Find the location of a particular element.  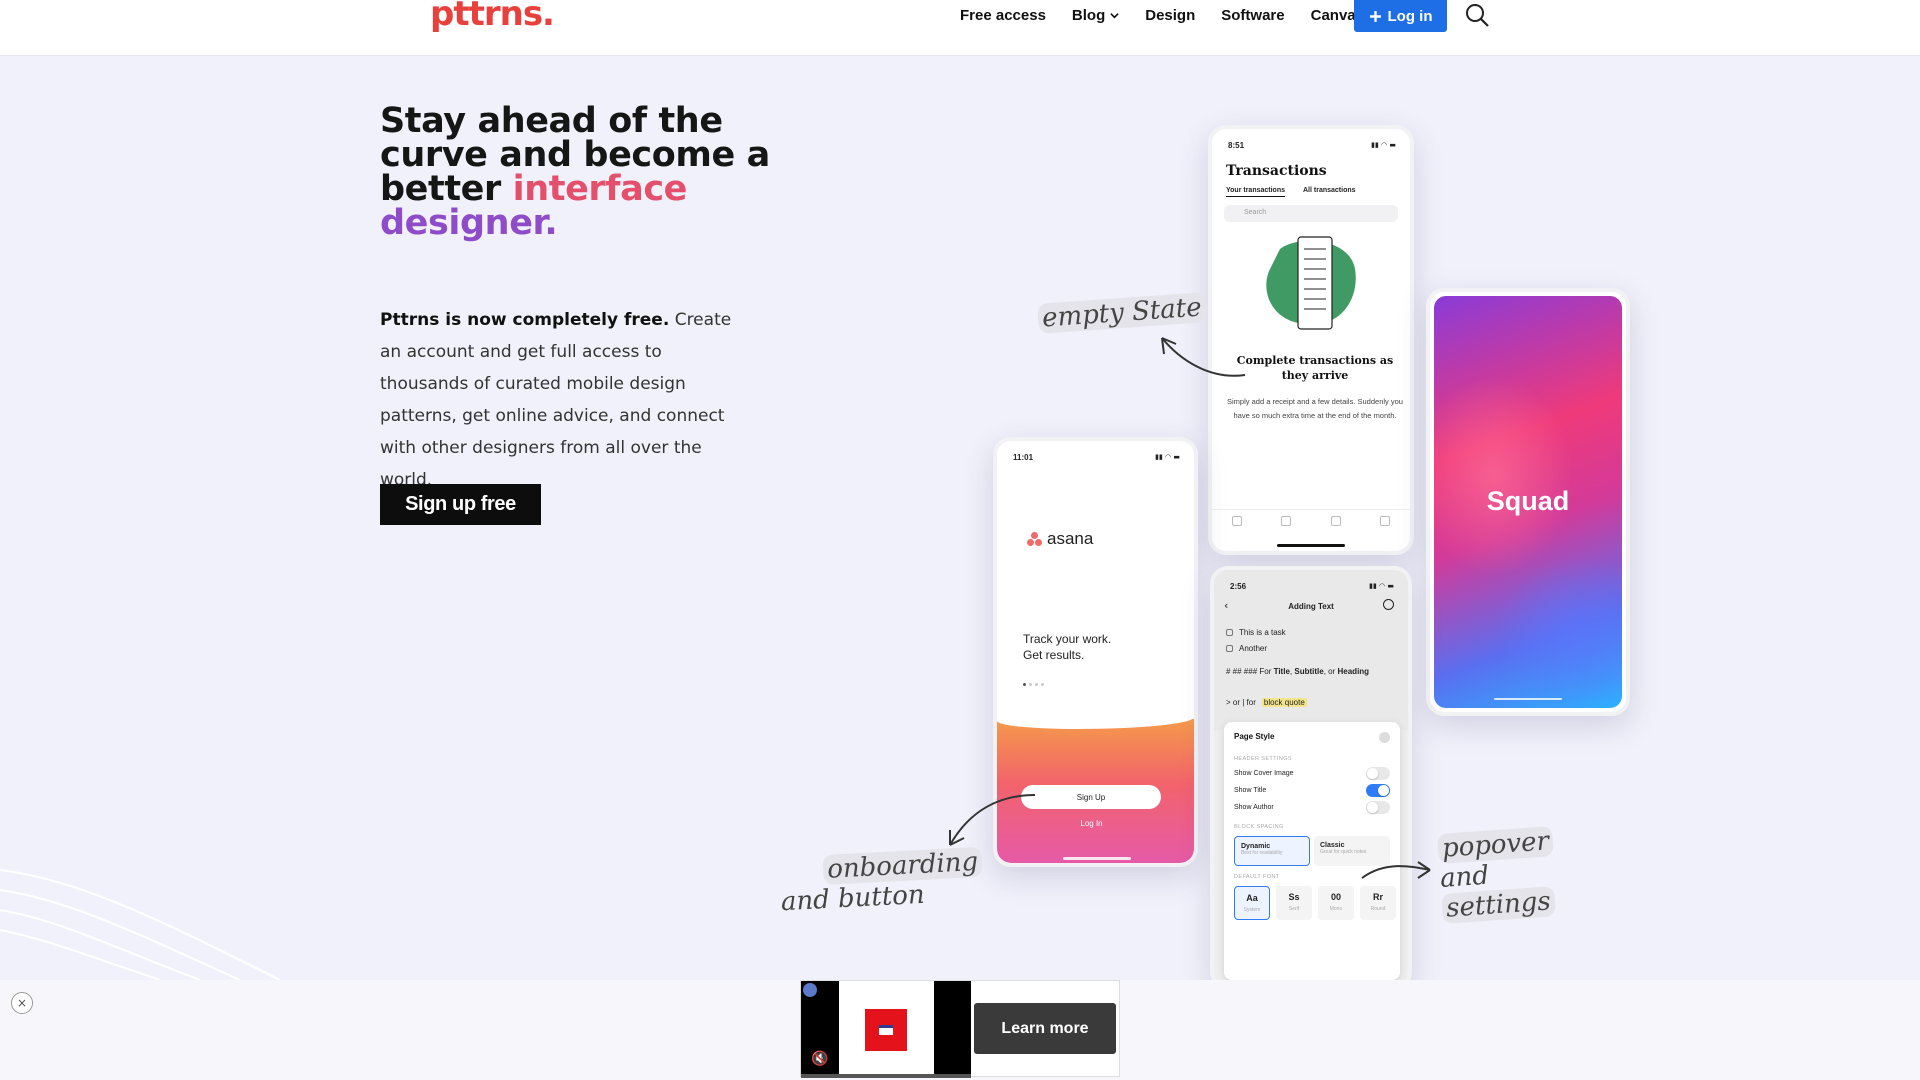

heading-hint-sep: , or is located at coordinates (1329, 671).